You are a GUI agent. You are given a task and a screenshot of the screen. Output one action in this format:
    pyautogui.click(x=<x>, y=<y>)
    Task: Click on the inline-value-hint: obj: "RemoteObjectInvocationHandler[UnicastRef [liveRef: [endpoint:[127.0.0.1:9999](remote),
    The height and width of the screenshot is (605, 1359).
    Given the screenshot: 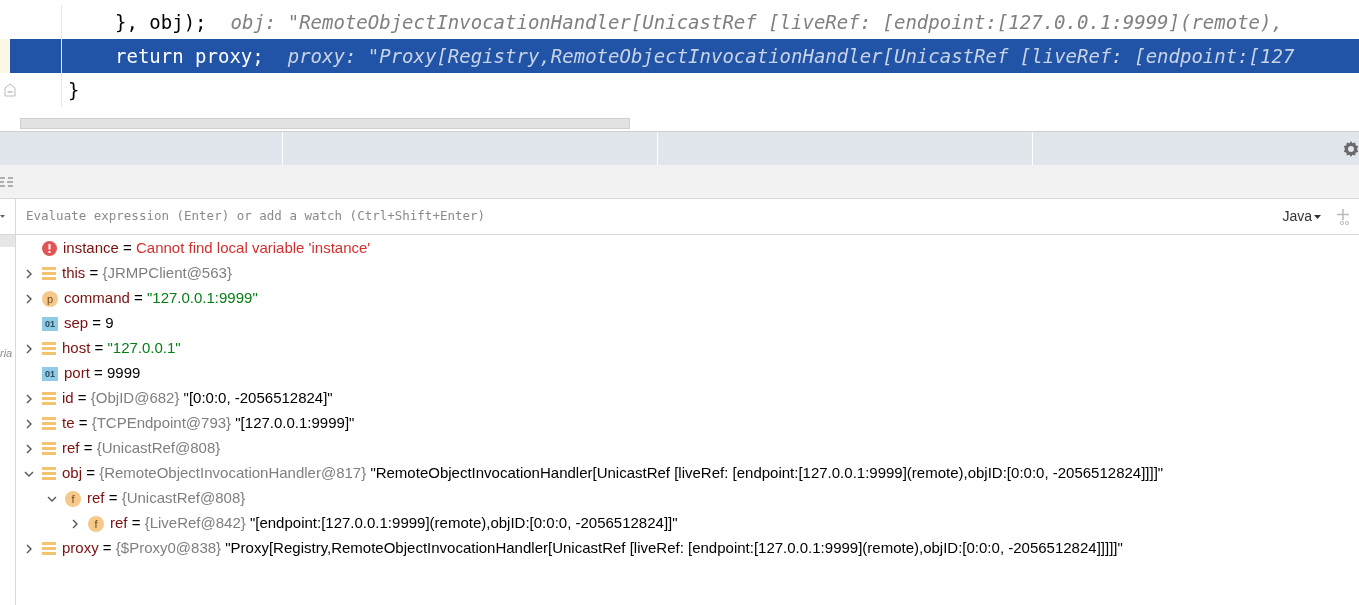 What is the action you would take?
    pyautogui.click(x=756, y=22)
    